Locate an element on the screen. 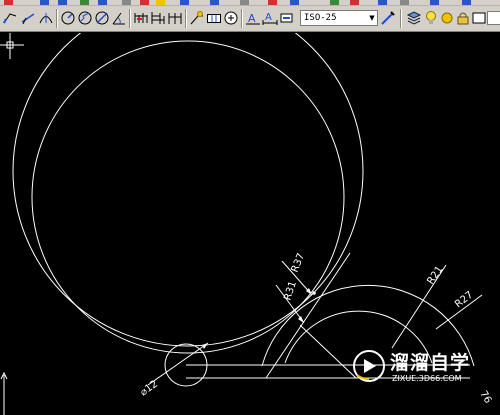  dim-leader-d12 is located at coordinates (178, 364).